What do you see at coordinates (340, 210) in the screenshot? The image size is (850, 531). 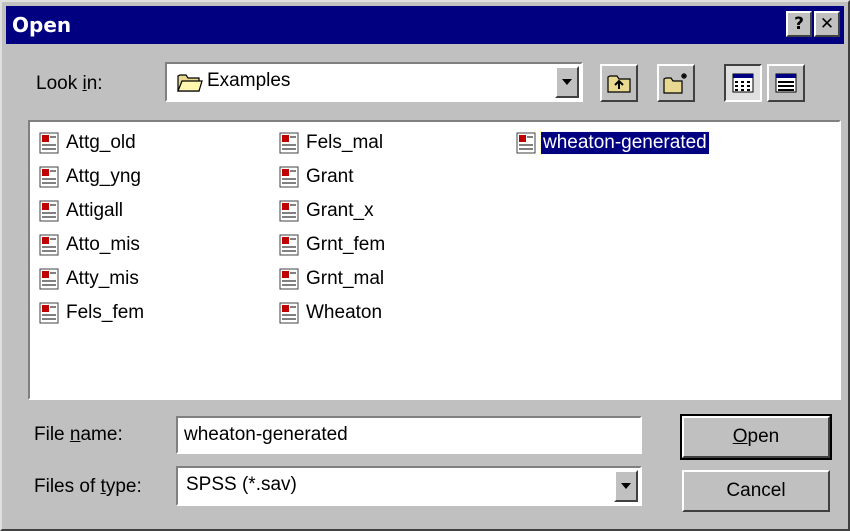 I see `file-item-name: Grant_x` at bounding box center [340, 210].